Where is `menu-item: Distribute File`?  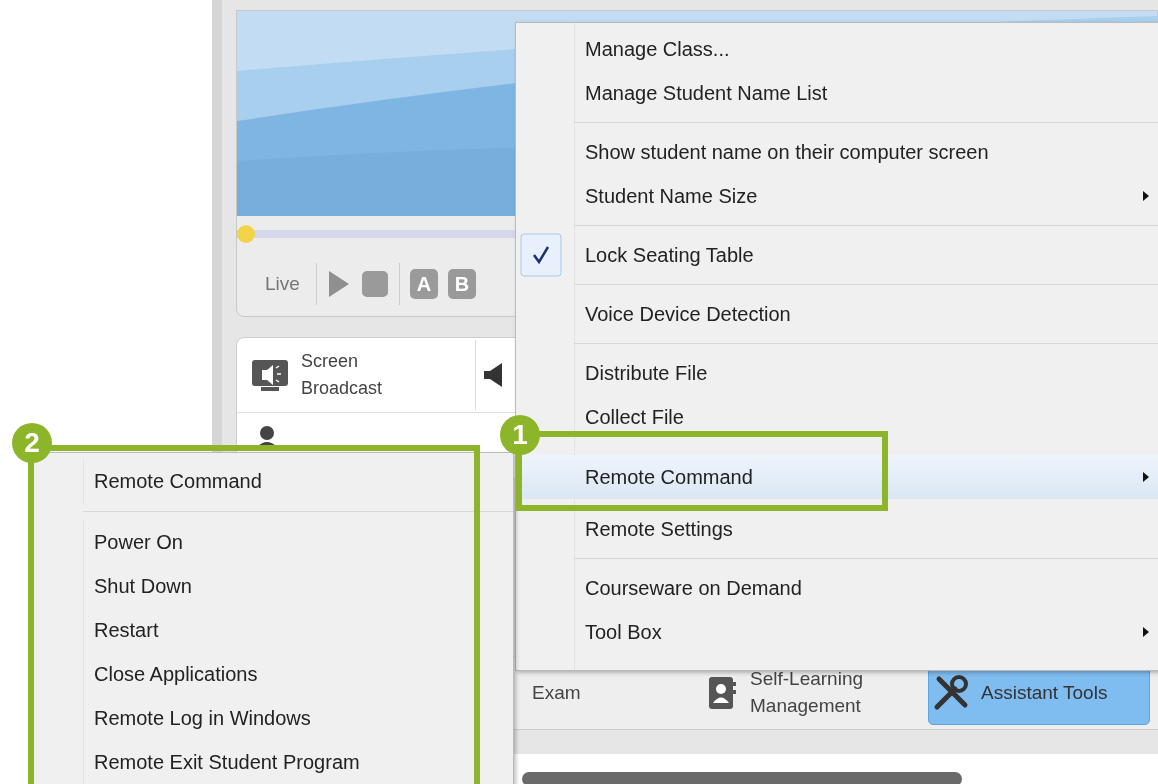
menu-item: Distribute File is located at coordinates (866, 373).